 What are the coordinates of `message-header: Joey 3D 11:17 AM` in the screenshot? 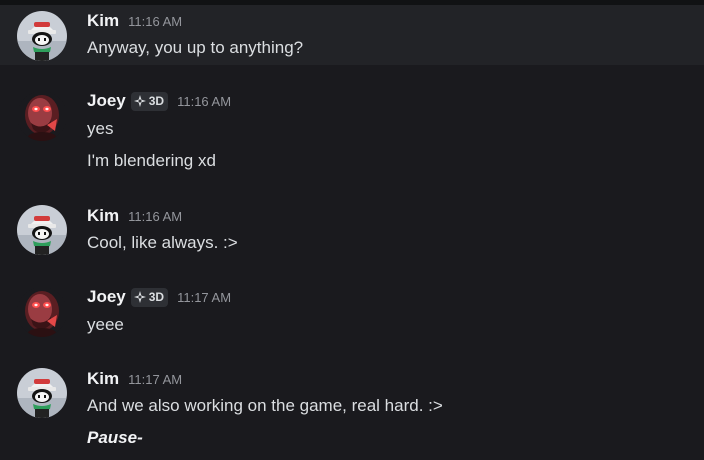 It's located at (159, 297).